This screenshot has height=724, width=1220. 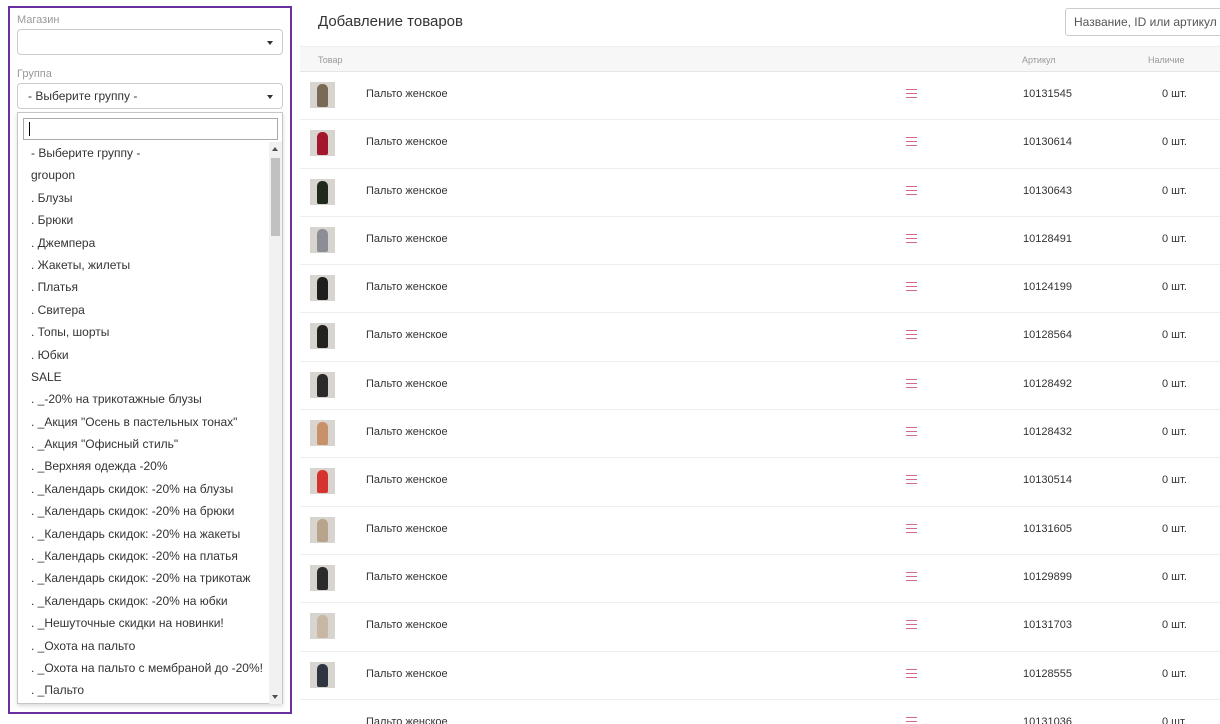 What do you see at coordinates (144, 444) in the screenshot?
I see `dropdown-option: . _Акция "Офисный стиль"` at bounding box center [144, 444].